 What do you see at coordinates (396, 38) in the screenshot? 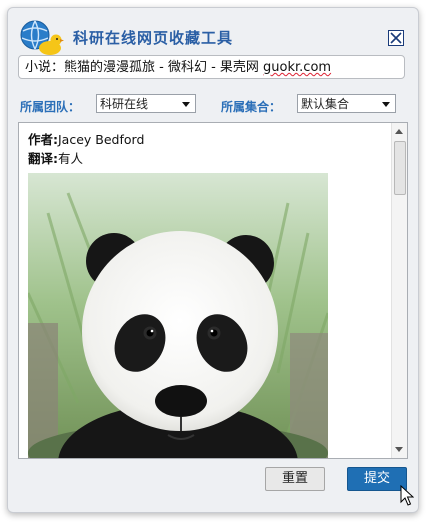
I see `close-icon` at bounding box center [396, 38].